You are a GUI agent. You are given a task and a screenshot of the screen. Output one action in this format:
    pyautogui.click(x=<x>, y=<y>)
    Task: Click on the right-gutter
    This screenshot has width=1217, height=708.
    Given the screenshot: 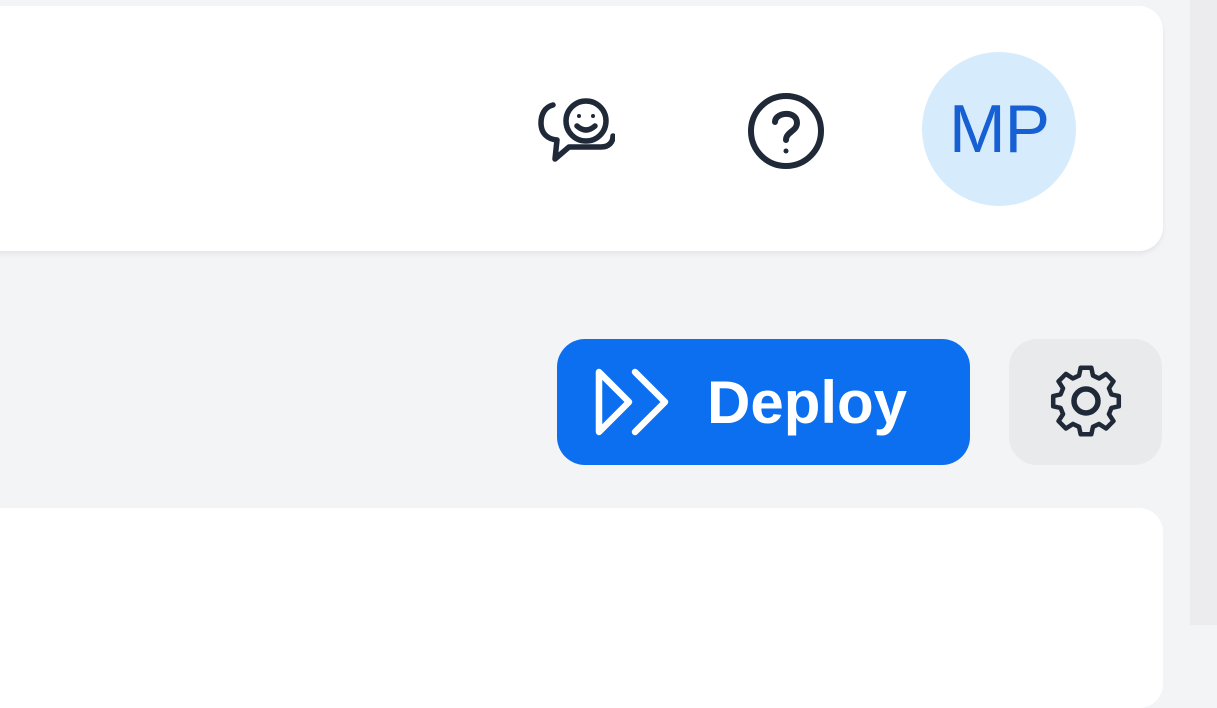 What is the action you would take?
    pyautogui.click(x=1203, y=312)
    